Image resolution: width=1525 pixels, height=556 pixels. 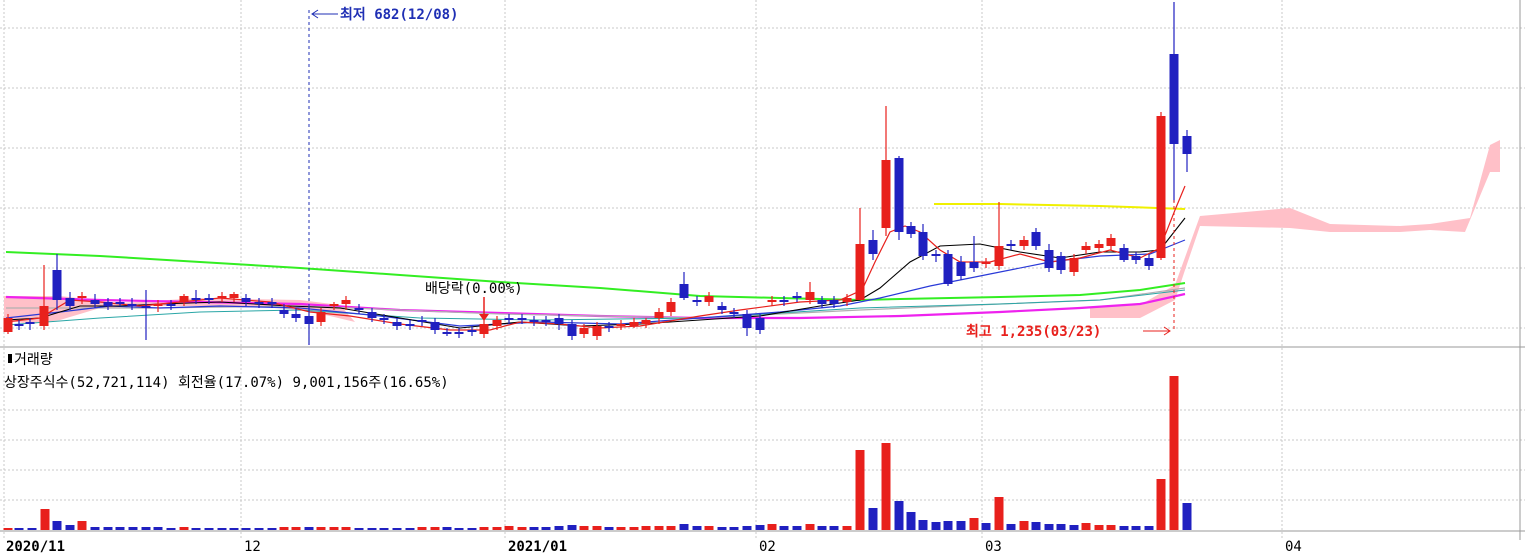 I want to click on dividend-label: 배당락(0.00%), so click(x=474, y=289).